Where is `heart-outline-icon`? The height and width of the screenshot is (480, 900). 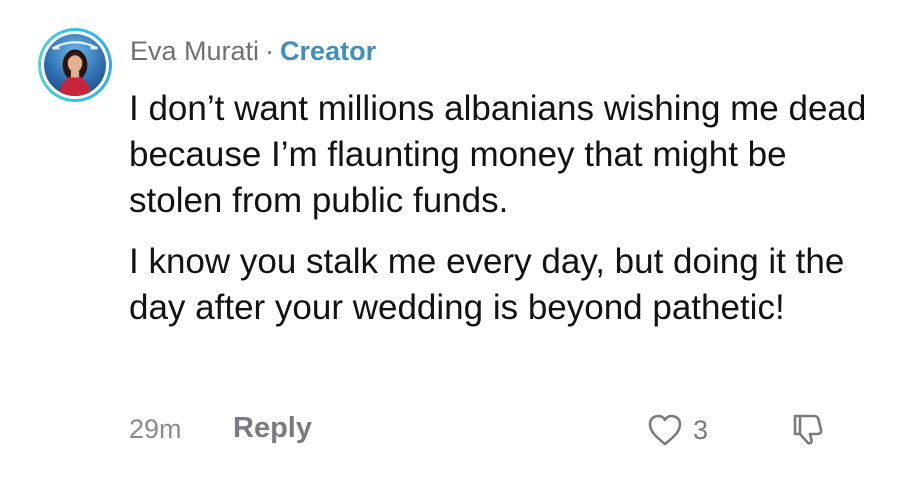 heart-outline-icon is located at coordinates (665, 430).